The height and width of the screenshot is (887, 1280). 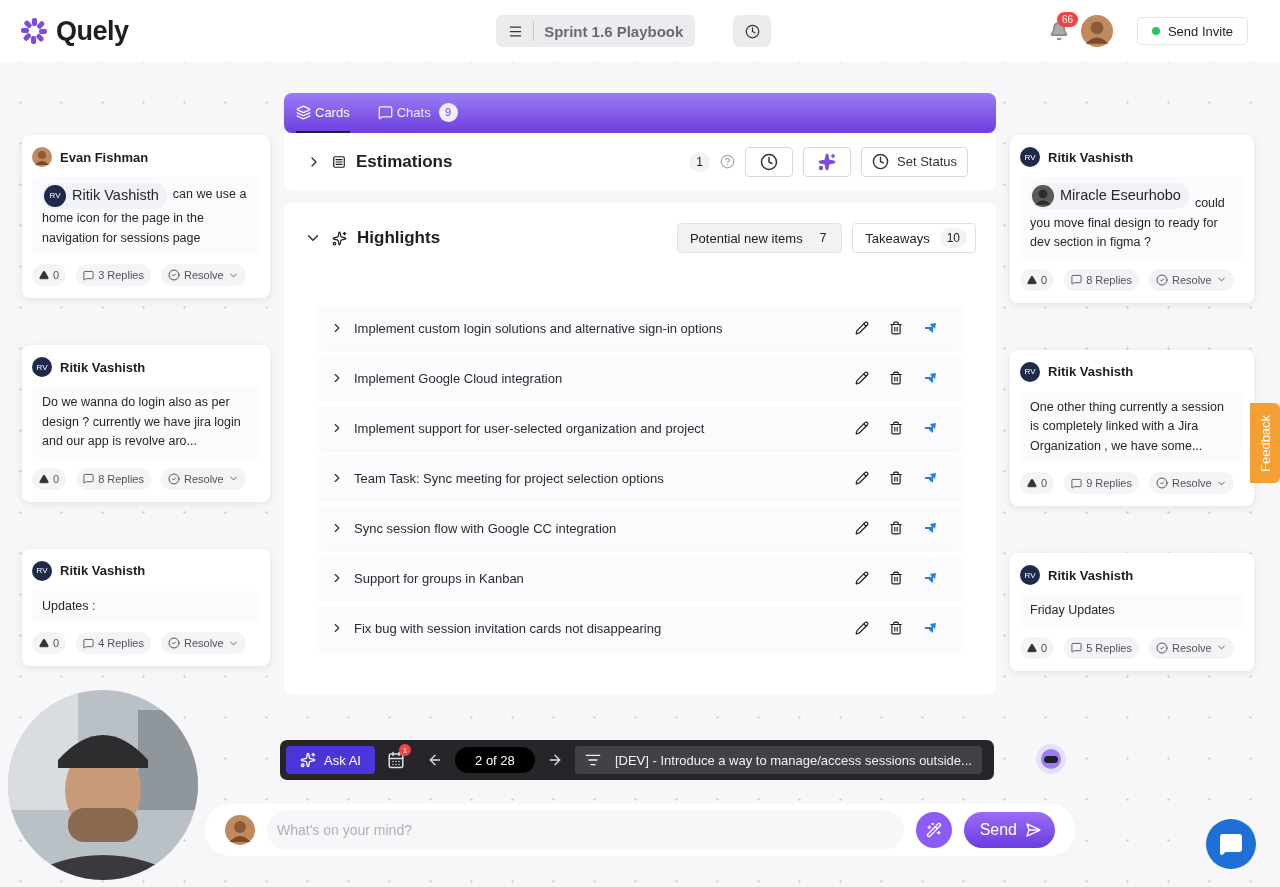 I want to click on highlight-row: Fix bug with session invitation cards not disappearing, so click(x=640, y=628).